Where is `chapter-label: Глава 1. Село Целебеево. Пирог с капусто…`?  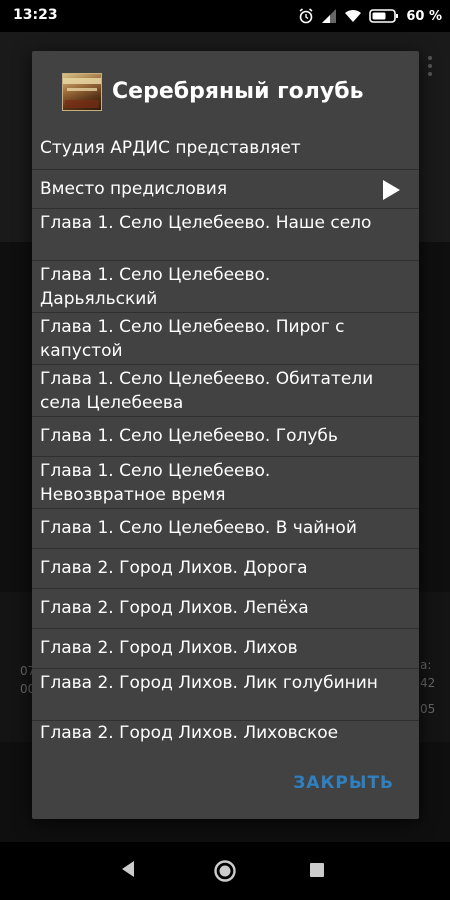 chapter-label: Глава 1. Село Целебеево. Пирог с капусто… is located at coordinates (192, 339).